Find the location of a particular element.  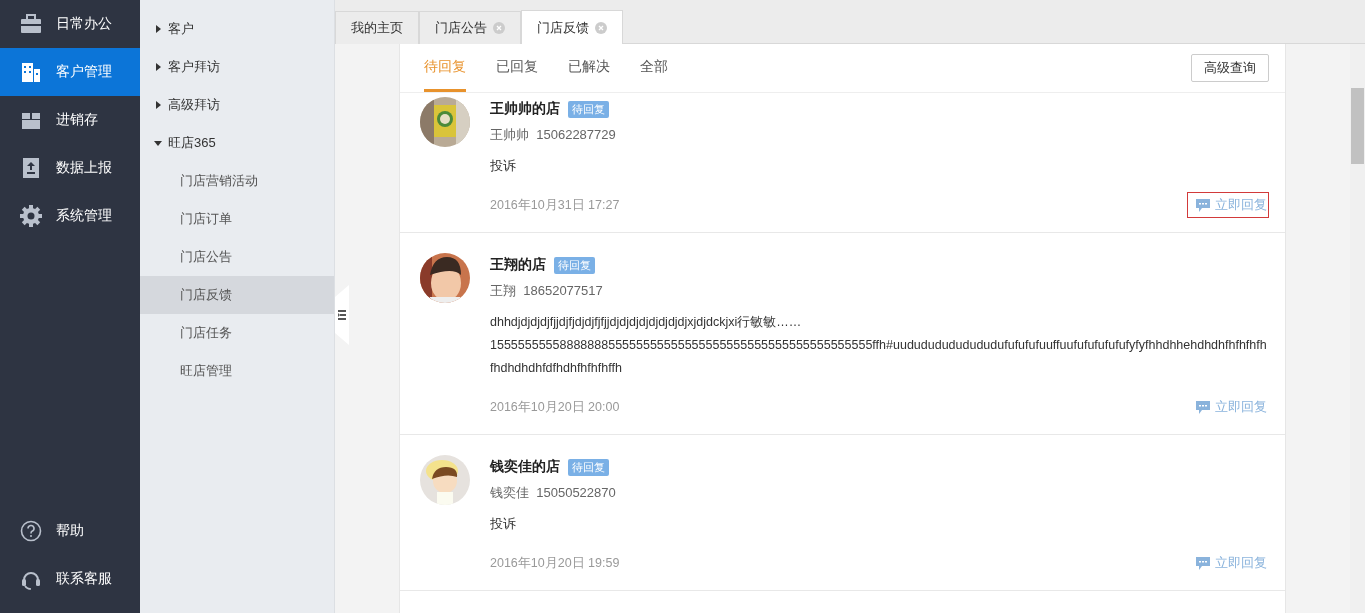

building-icon is located at coordinates (31, 72).